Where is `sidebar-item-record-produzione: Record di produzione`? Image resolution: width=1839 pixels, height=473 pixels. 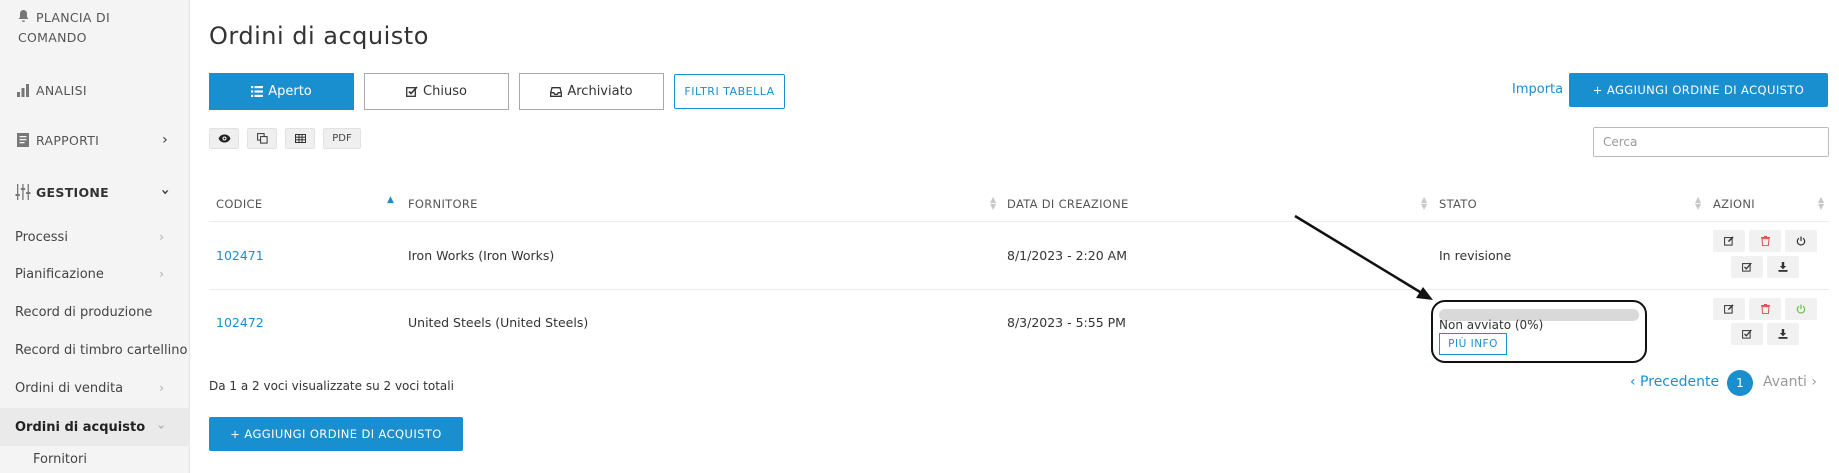 sidebar-item-record-produzione: Record di produzione is located at coordinates (95, 312).